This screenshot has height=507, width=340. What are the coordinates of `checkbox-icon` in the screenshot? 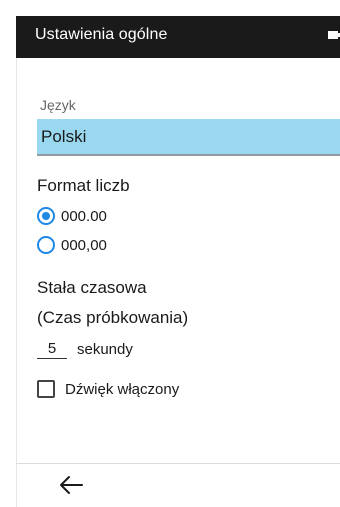 It's located at (46, 389).